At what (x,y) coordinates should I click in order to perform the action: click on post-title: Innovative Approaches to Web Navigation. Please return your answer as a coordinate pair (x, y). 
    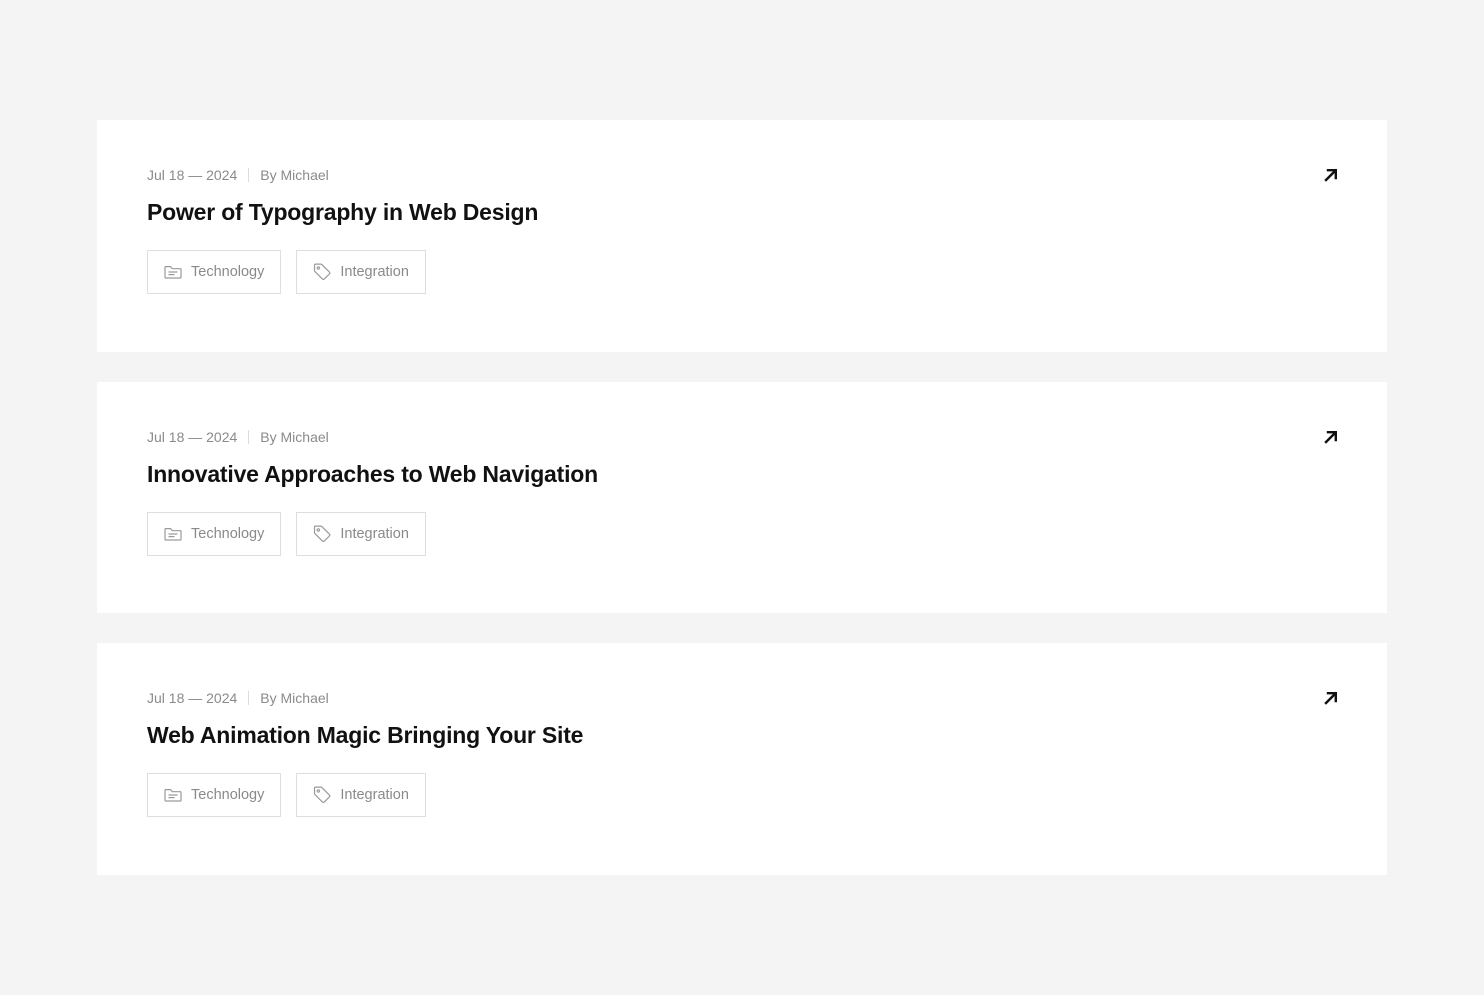
    Looking at the image, I should click on (742, 474).